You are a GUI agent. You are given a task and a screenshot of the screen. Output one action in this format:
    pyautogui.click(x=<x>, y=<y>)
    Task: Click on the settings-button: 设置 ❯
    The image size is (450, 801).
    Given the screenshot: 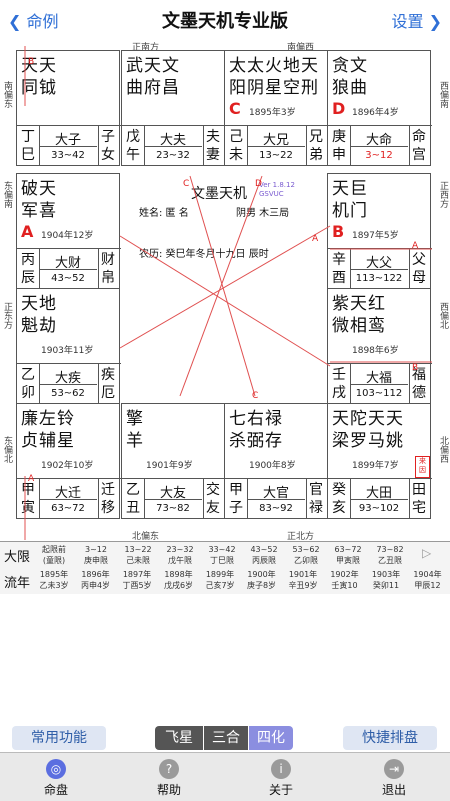 What is the action you would take?
    pyautogui.click(x=416, y=20)
    